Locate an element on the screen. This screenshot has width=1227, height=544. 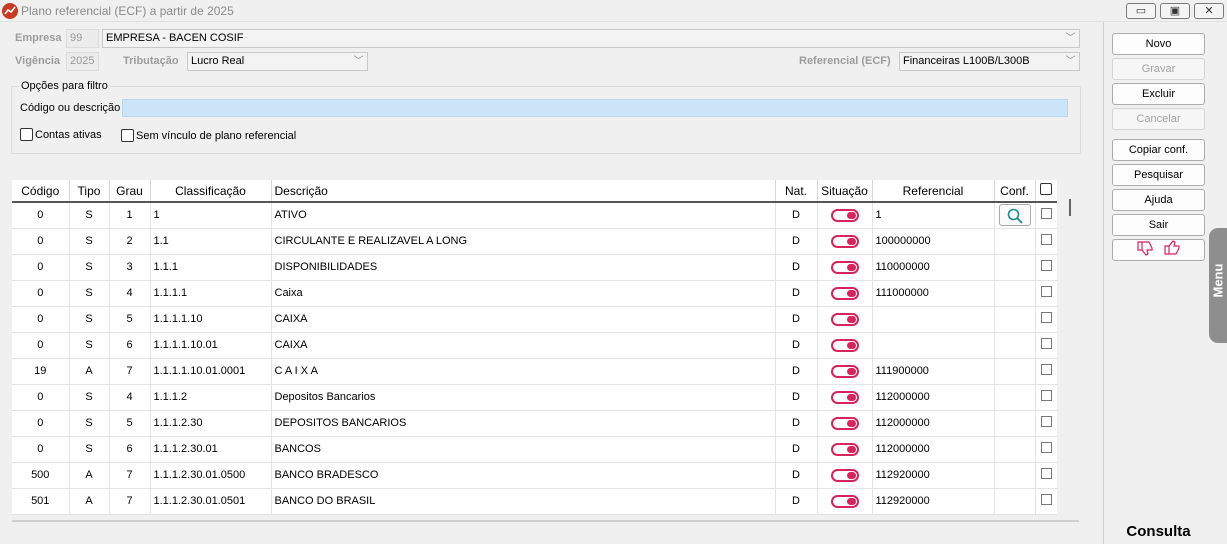
gravar-button: Gravar is located at coordinates (1158, 69).